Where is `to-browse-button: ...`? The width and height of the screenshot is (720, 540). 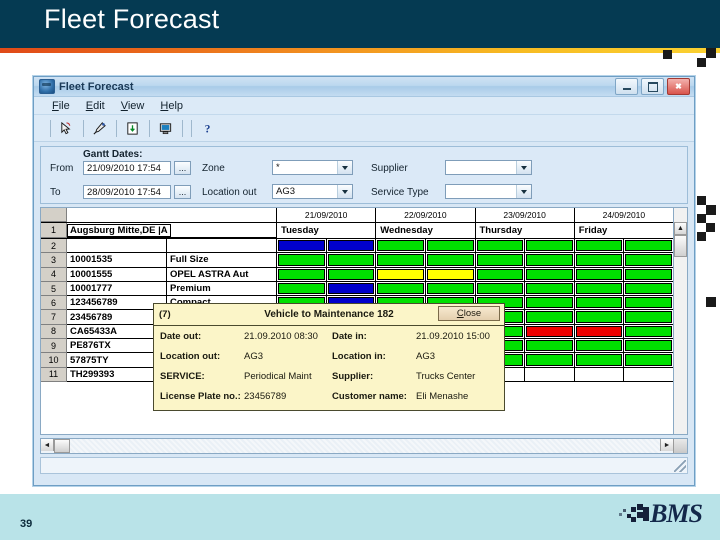 to-browse-button: ... is located at coordinates (182, 192).